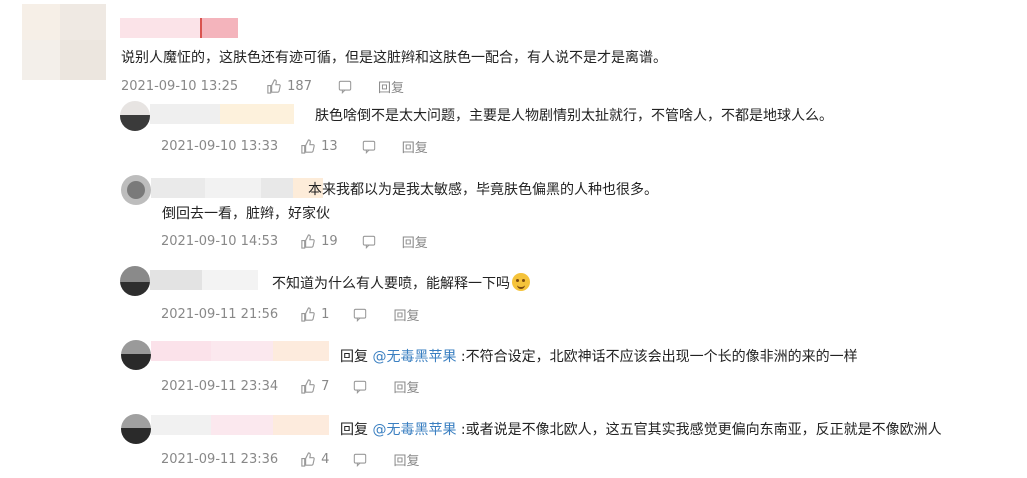 Image resolution: width=1027 pixels, height=478 pixels. Describe the element at coordinates (521, 282) in the screenshot. I see `grinning-face-icon` at that location.